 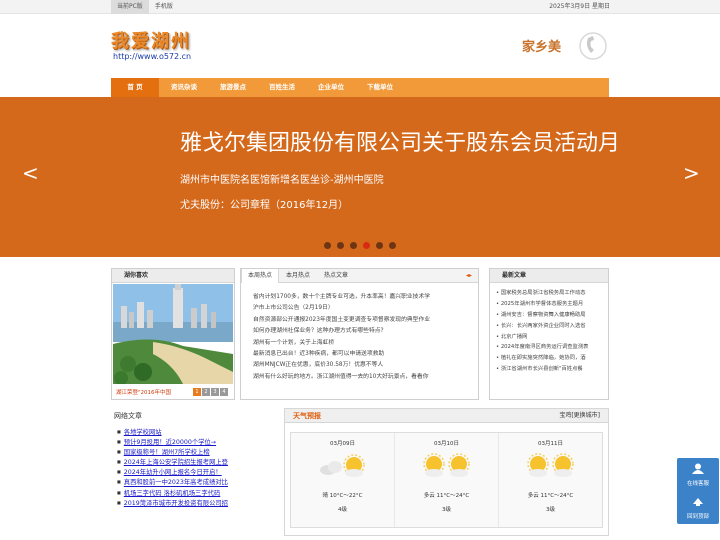 What do you see at coordinates (128, 416) in the screenshot?
I see `web-articles-title: 网络文章` at bounding box center [128, 416].